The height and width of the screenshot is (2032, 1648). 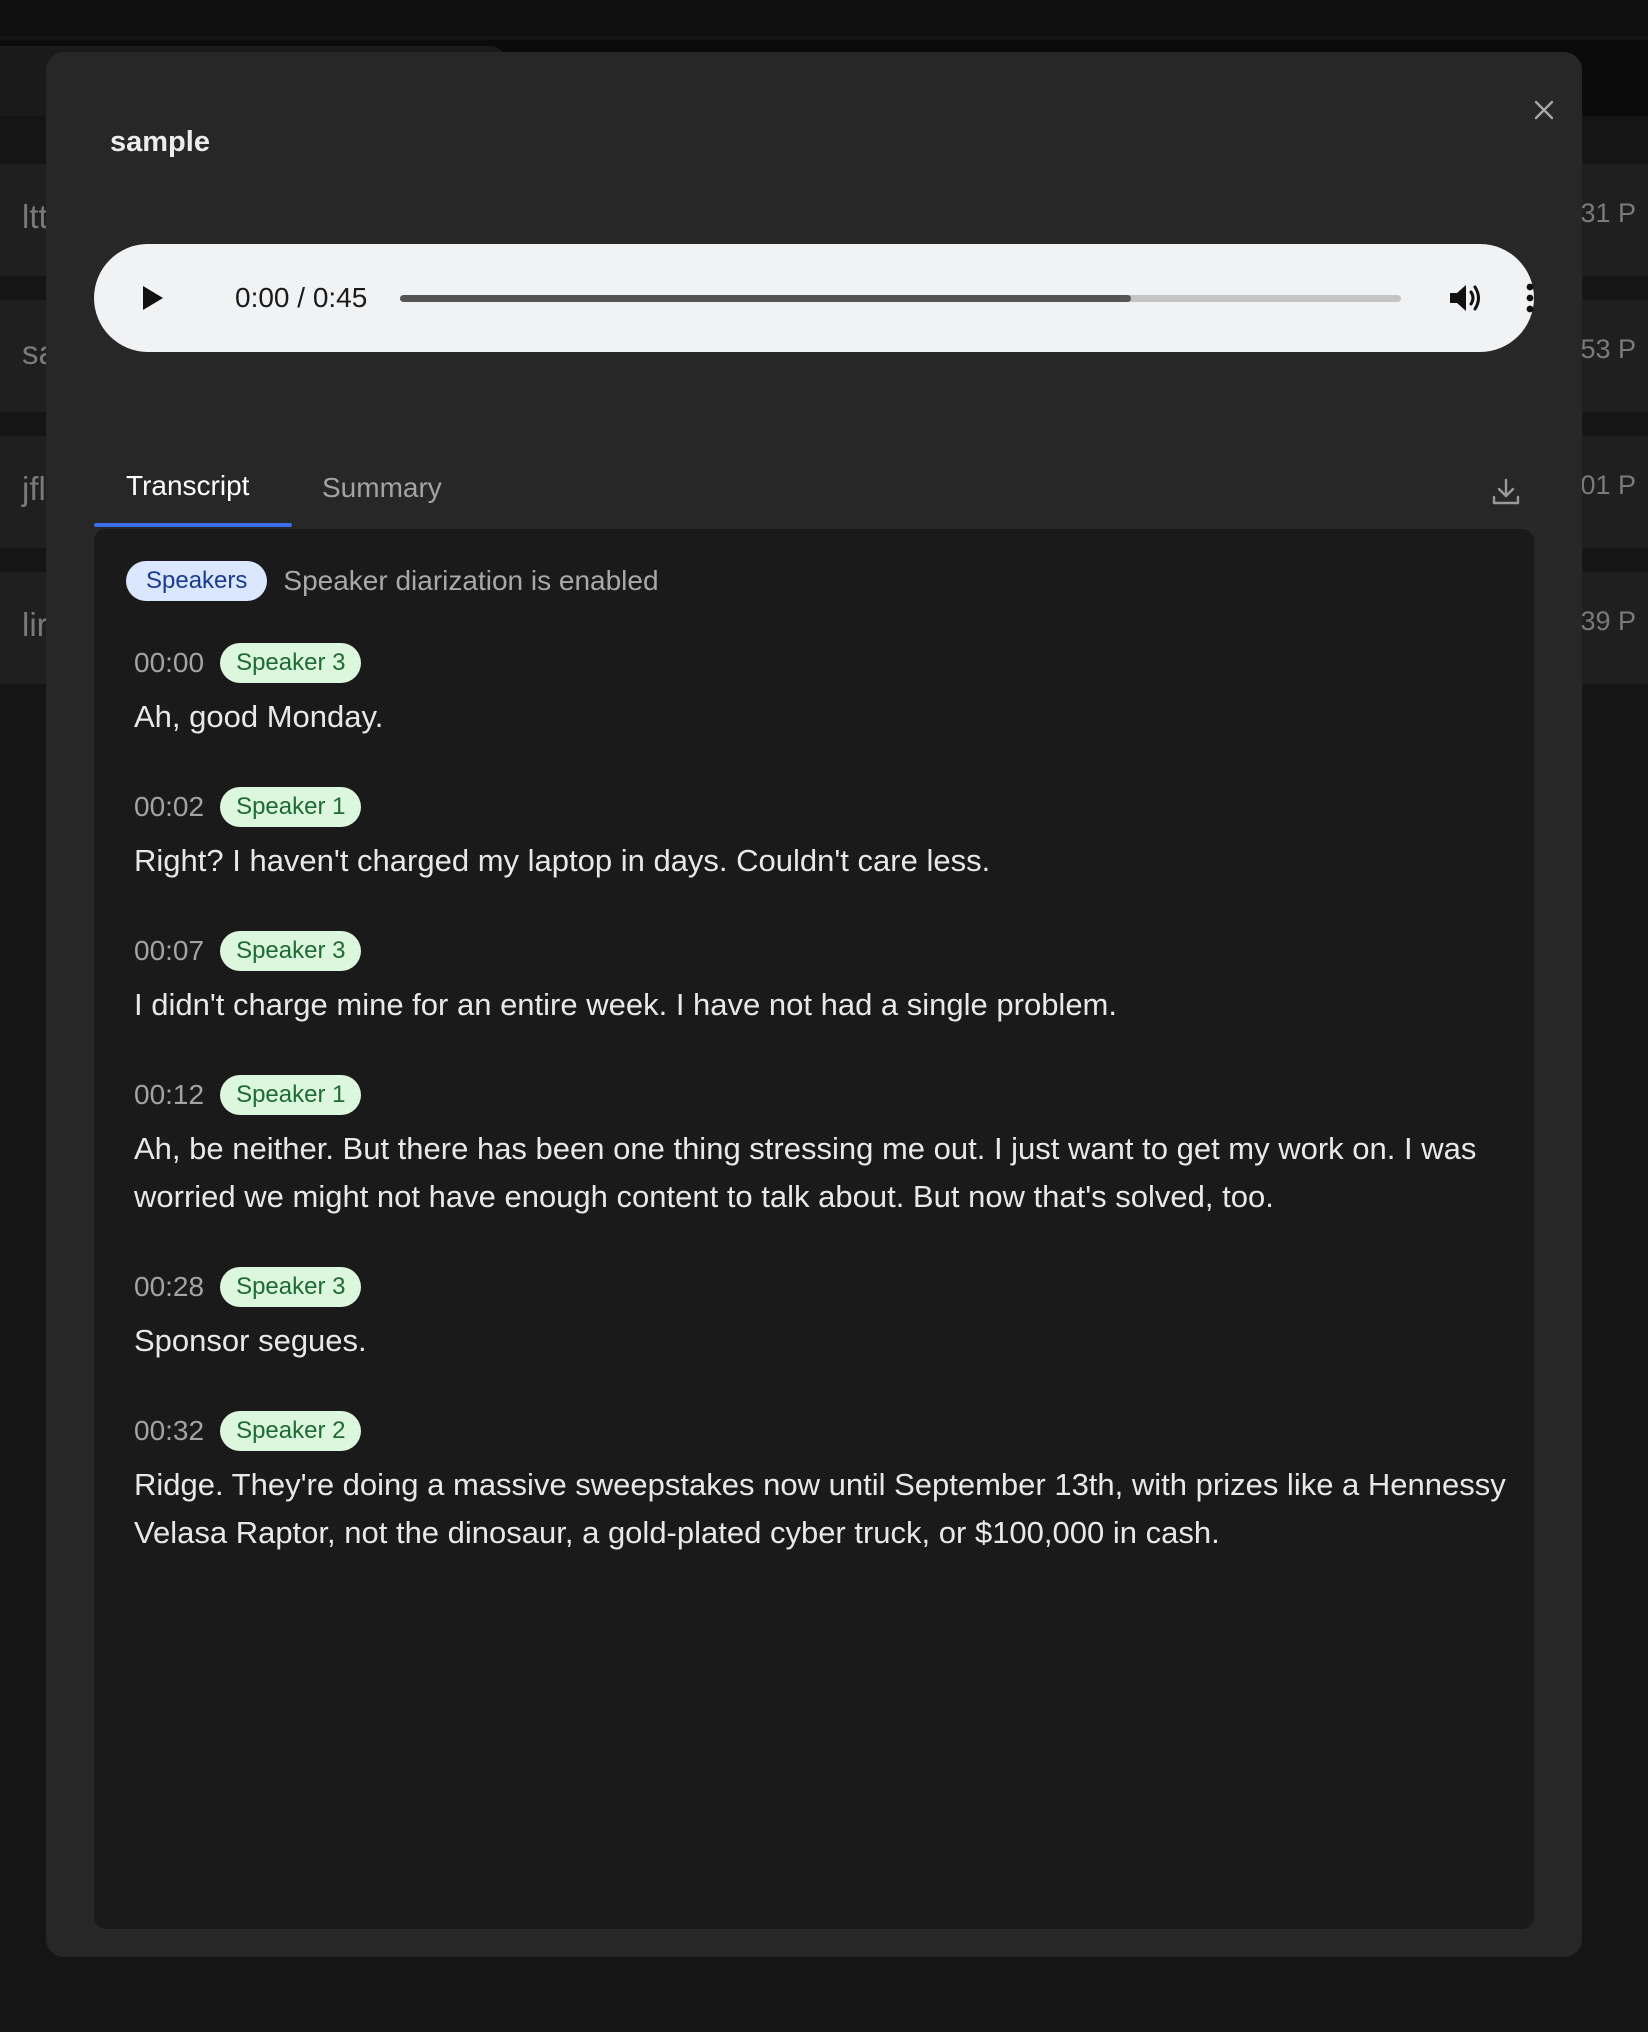 What do you see at coordinates (259, 716) in the screenshot?
I see `transcript-text: Ah, good Monday.` at bounding box center [259, 716].